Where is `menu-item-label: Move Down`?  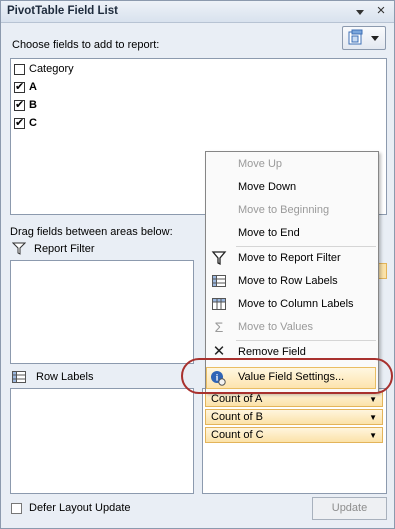
menu-item-label: Move Down is located at coordinates (267, 187).